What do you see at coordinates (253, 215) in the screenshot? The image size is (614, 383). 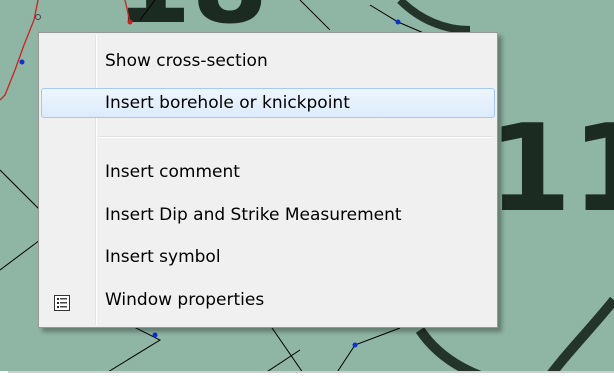 I see `menu-item-label: Insert Dip and Strike Measurement` at bounding box center [253, 215].